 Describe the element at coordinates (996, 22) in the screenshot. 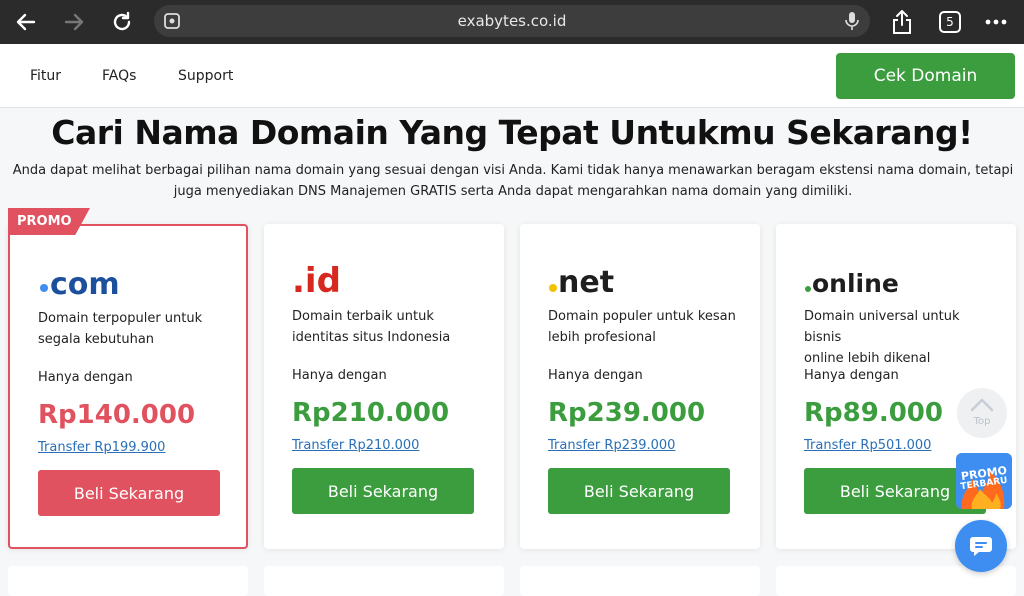

I see `more-icon` at that location.